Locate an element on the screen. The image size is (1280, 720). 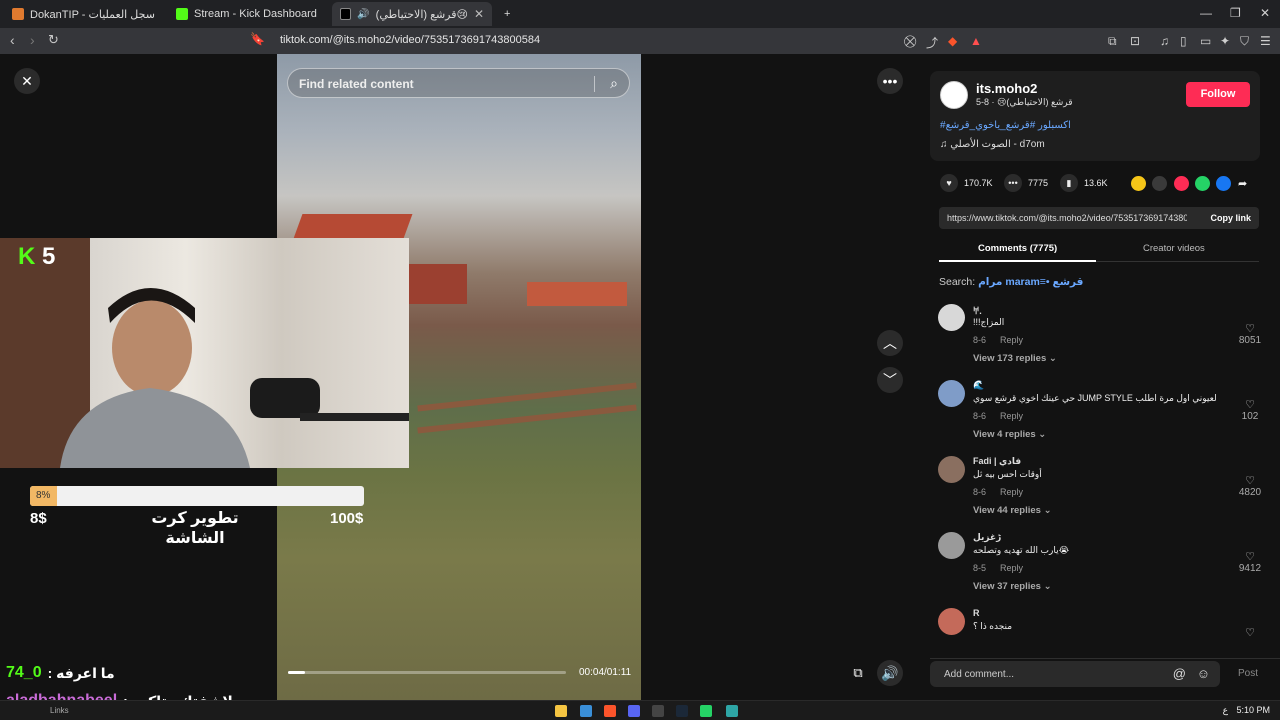
author-username: its.moho2 is located at coordinates (1006, 88).